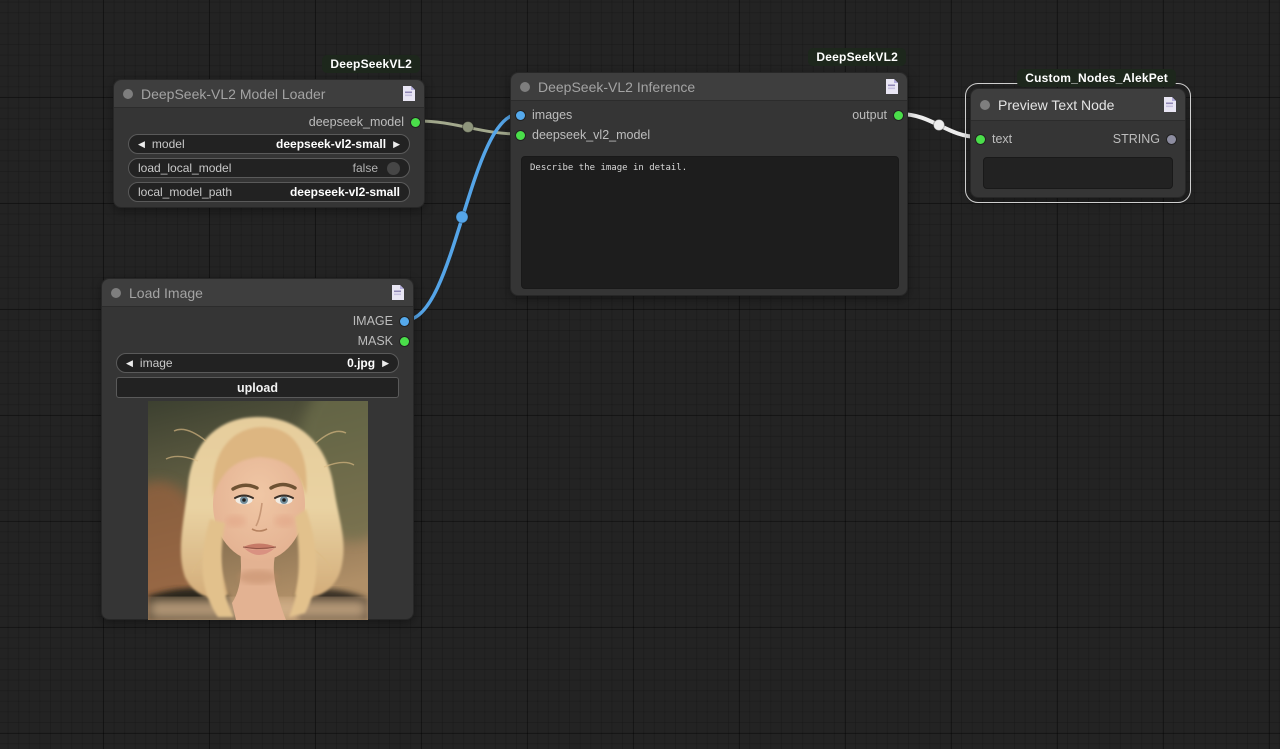  Describe the element at coordinates (168, 144) in the screenshot. I see `widget-label: model` at that location.